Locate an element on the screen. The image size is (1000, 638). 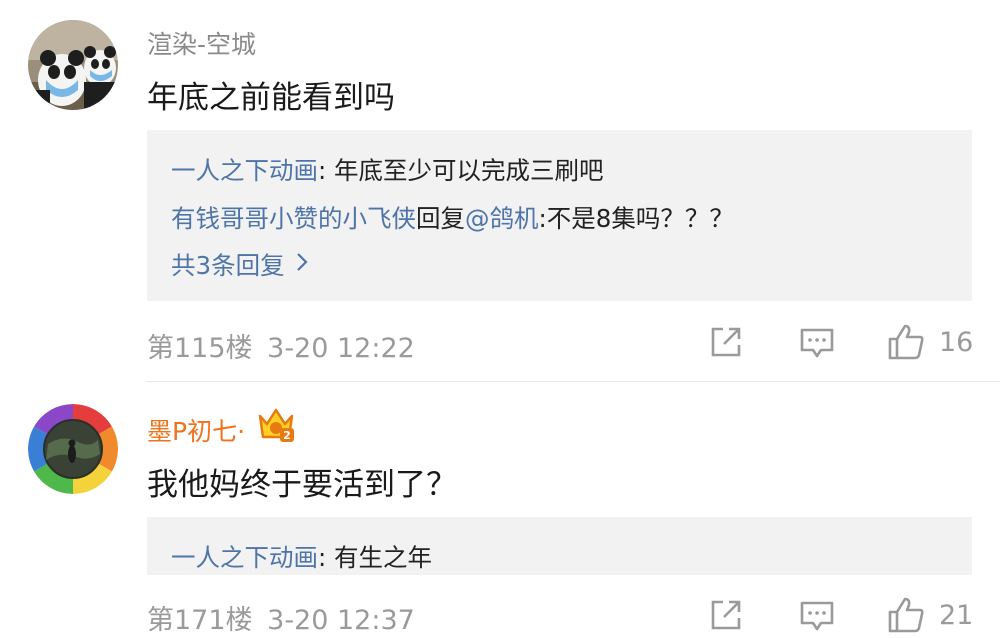
vip-crown-badge: 2 is located at coordinates (276, 424).